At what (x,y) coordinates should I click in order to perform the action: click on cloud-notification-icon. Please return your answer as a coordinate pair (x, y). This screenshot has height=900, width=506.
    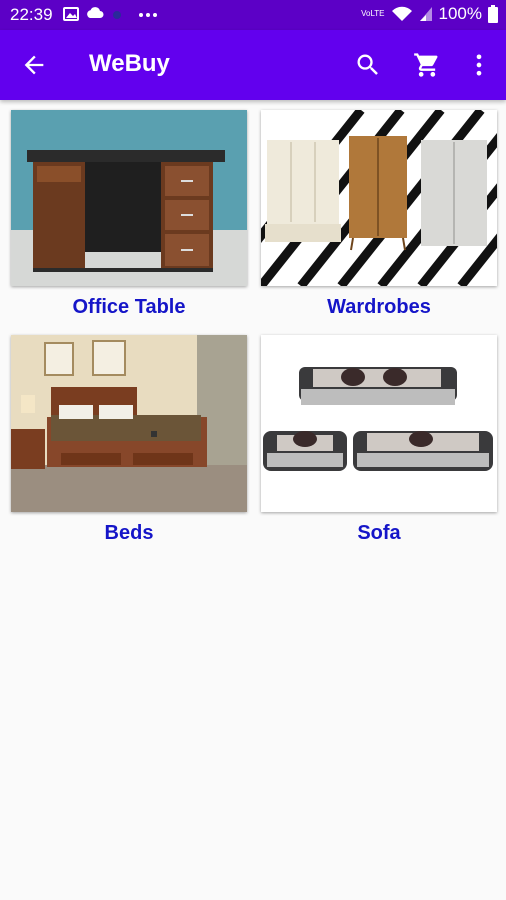
    Looking at the image, I should click on (95, 12).